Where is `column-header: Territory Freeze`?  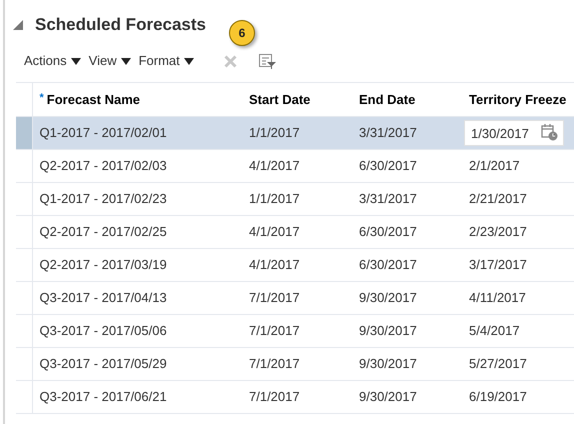 column-header: Territory Freeze is located at coordinates (517, 99).